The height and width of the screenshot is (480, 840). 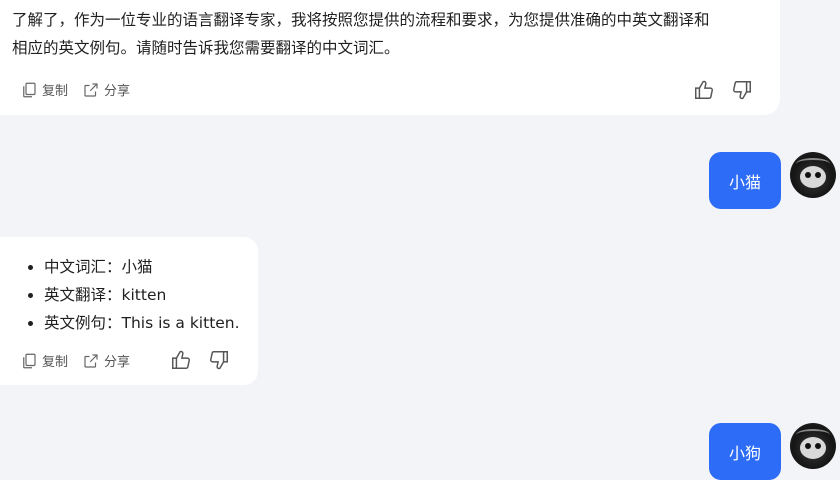 What do you see at coordinates (142, 323) in the screenshot?
I see `list-item: 英文例句：This is a kitten.` at bounding box center [142, 323].